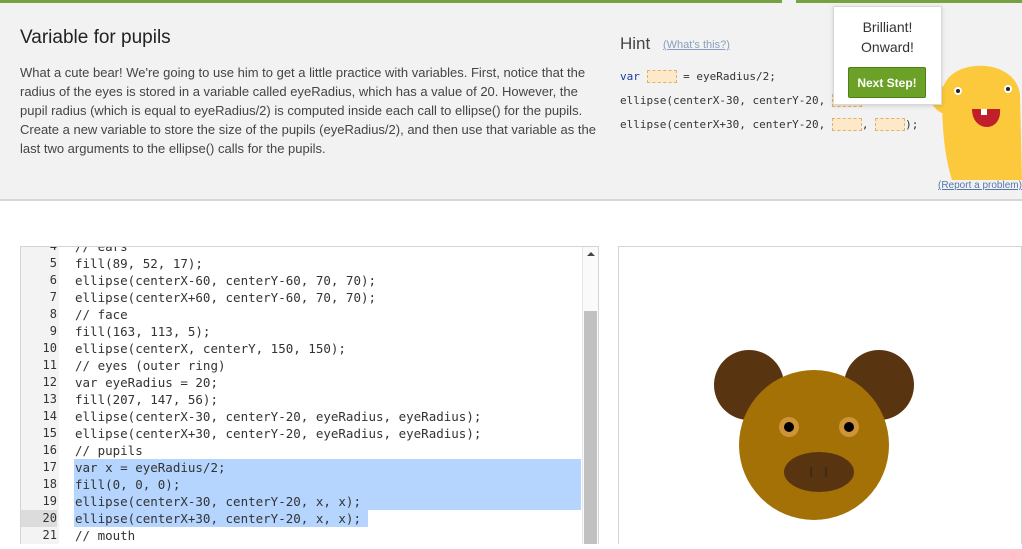 This screenshot has width=1022, height=549. Describe the element at coordinates (301, 263) in the screenshot. I see `code-line: 5 fill(89, 52, 17);` at that location.